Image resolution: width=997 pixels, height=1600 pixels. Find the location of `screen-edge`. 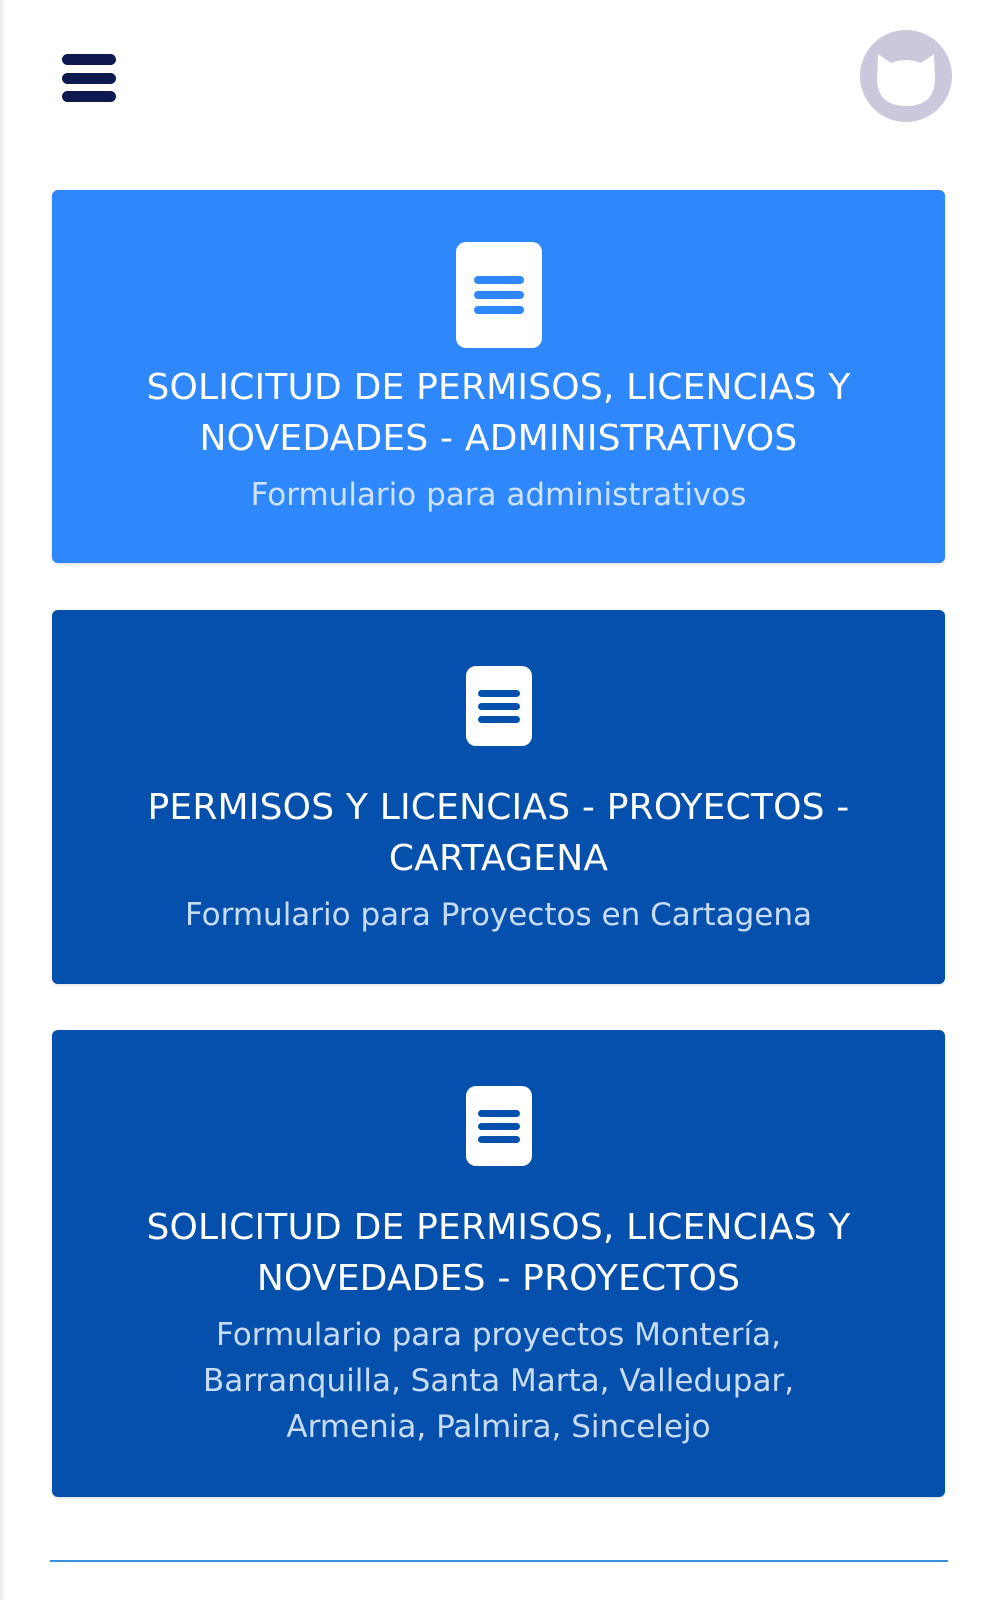

screen-edge is located at coordinates (3, 800).